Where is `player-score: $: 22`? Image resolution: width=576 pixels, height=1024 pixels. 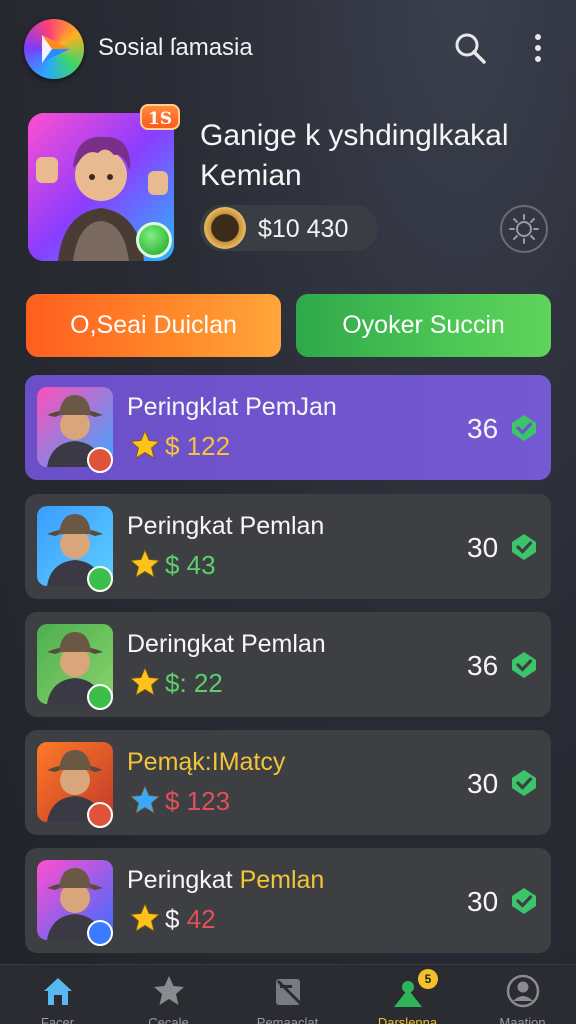 player-score: $: 22 is located at coordinates (194, 683).